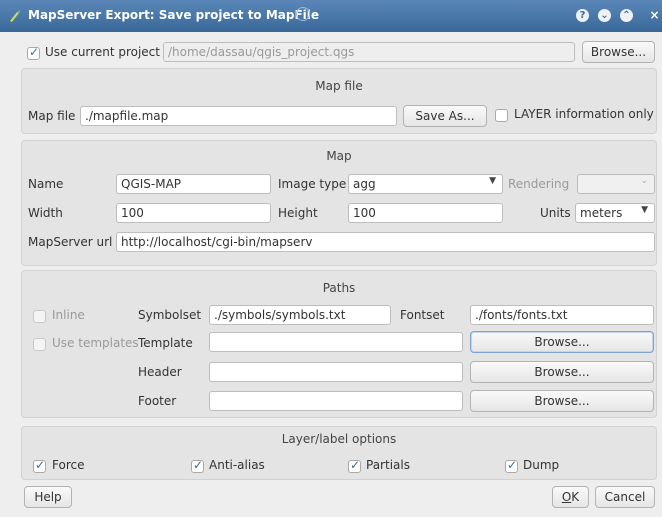 The image size is (662, 517). I want to click on units-select: meters ▼, so click(615, 213).